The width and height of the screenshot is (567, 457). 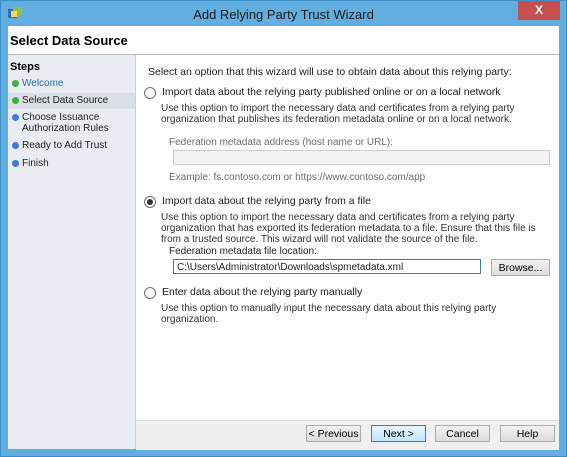 I want to click on step-finish: Finish, so click(x=71, y=164).